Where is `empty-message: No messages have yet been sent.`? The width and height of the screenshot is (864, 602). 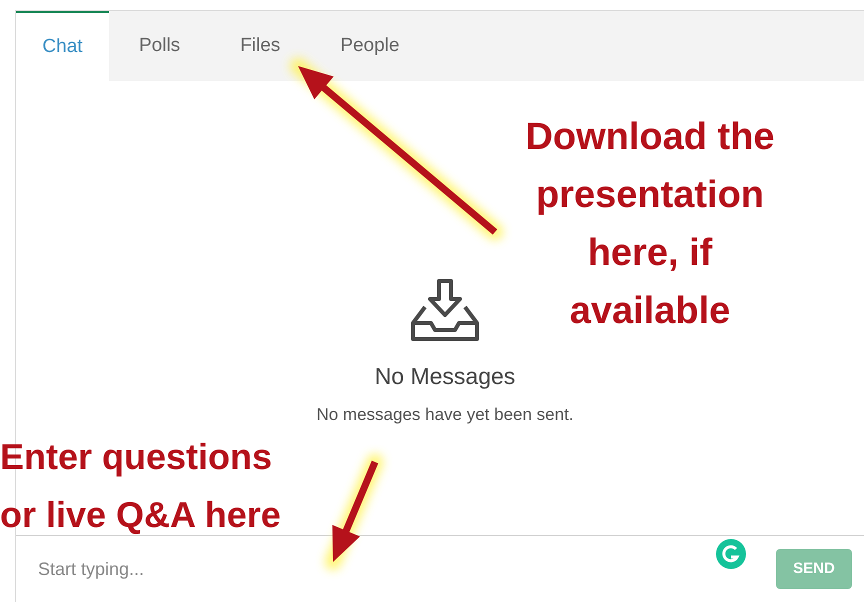 empty-message: No messages have yet been sent. is located at coordinates (445, 415).